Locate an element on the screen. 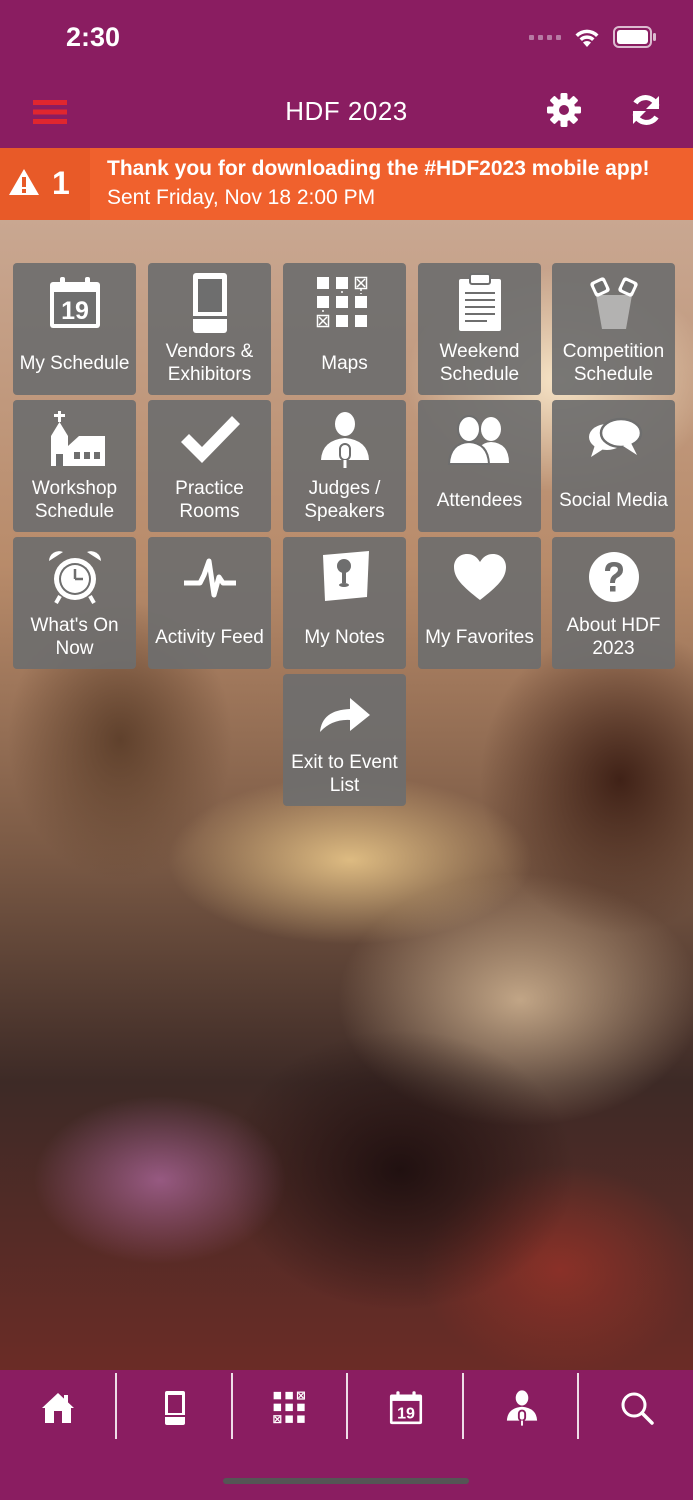  refresh-icon is located at coordinates (646, 110).